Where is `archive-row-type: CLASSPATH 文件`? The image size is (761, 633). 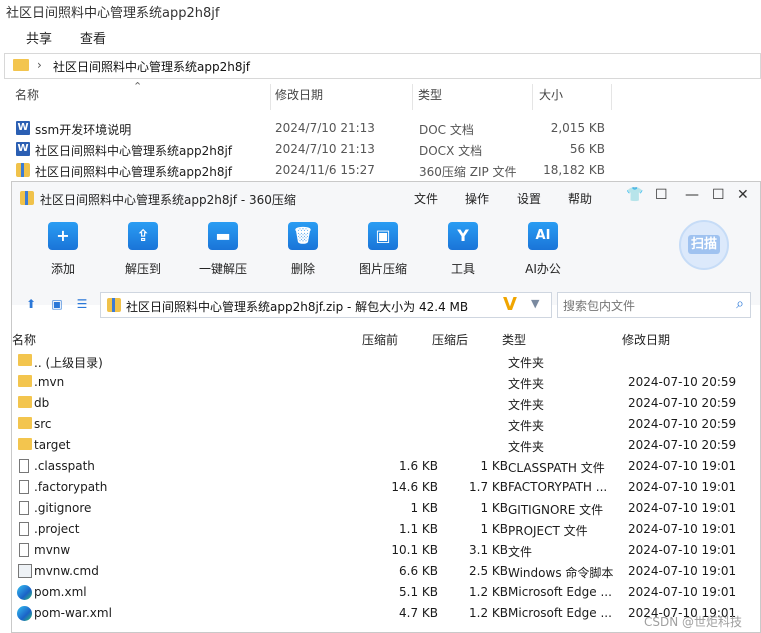 archive-row-type: CLASSPATH 文件 is located at coordinates (556, 468).